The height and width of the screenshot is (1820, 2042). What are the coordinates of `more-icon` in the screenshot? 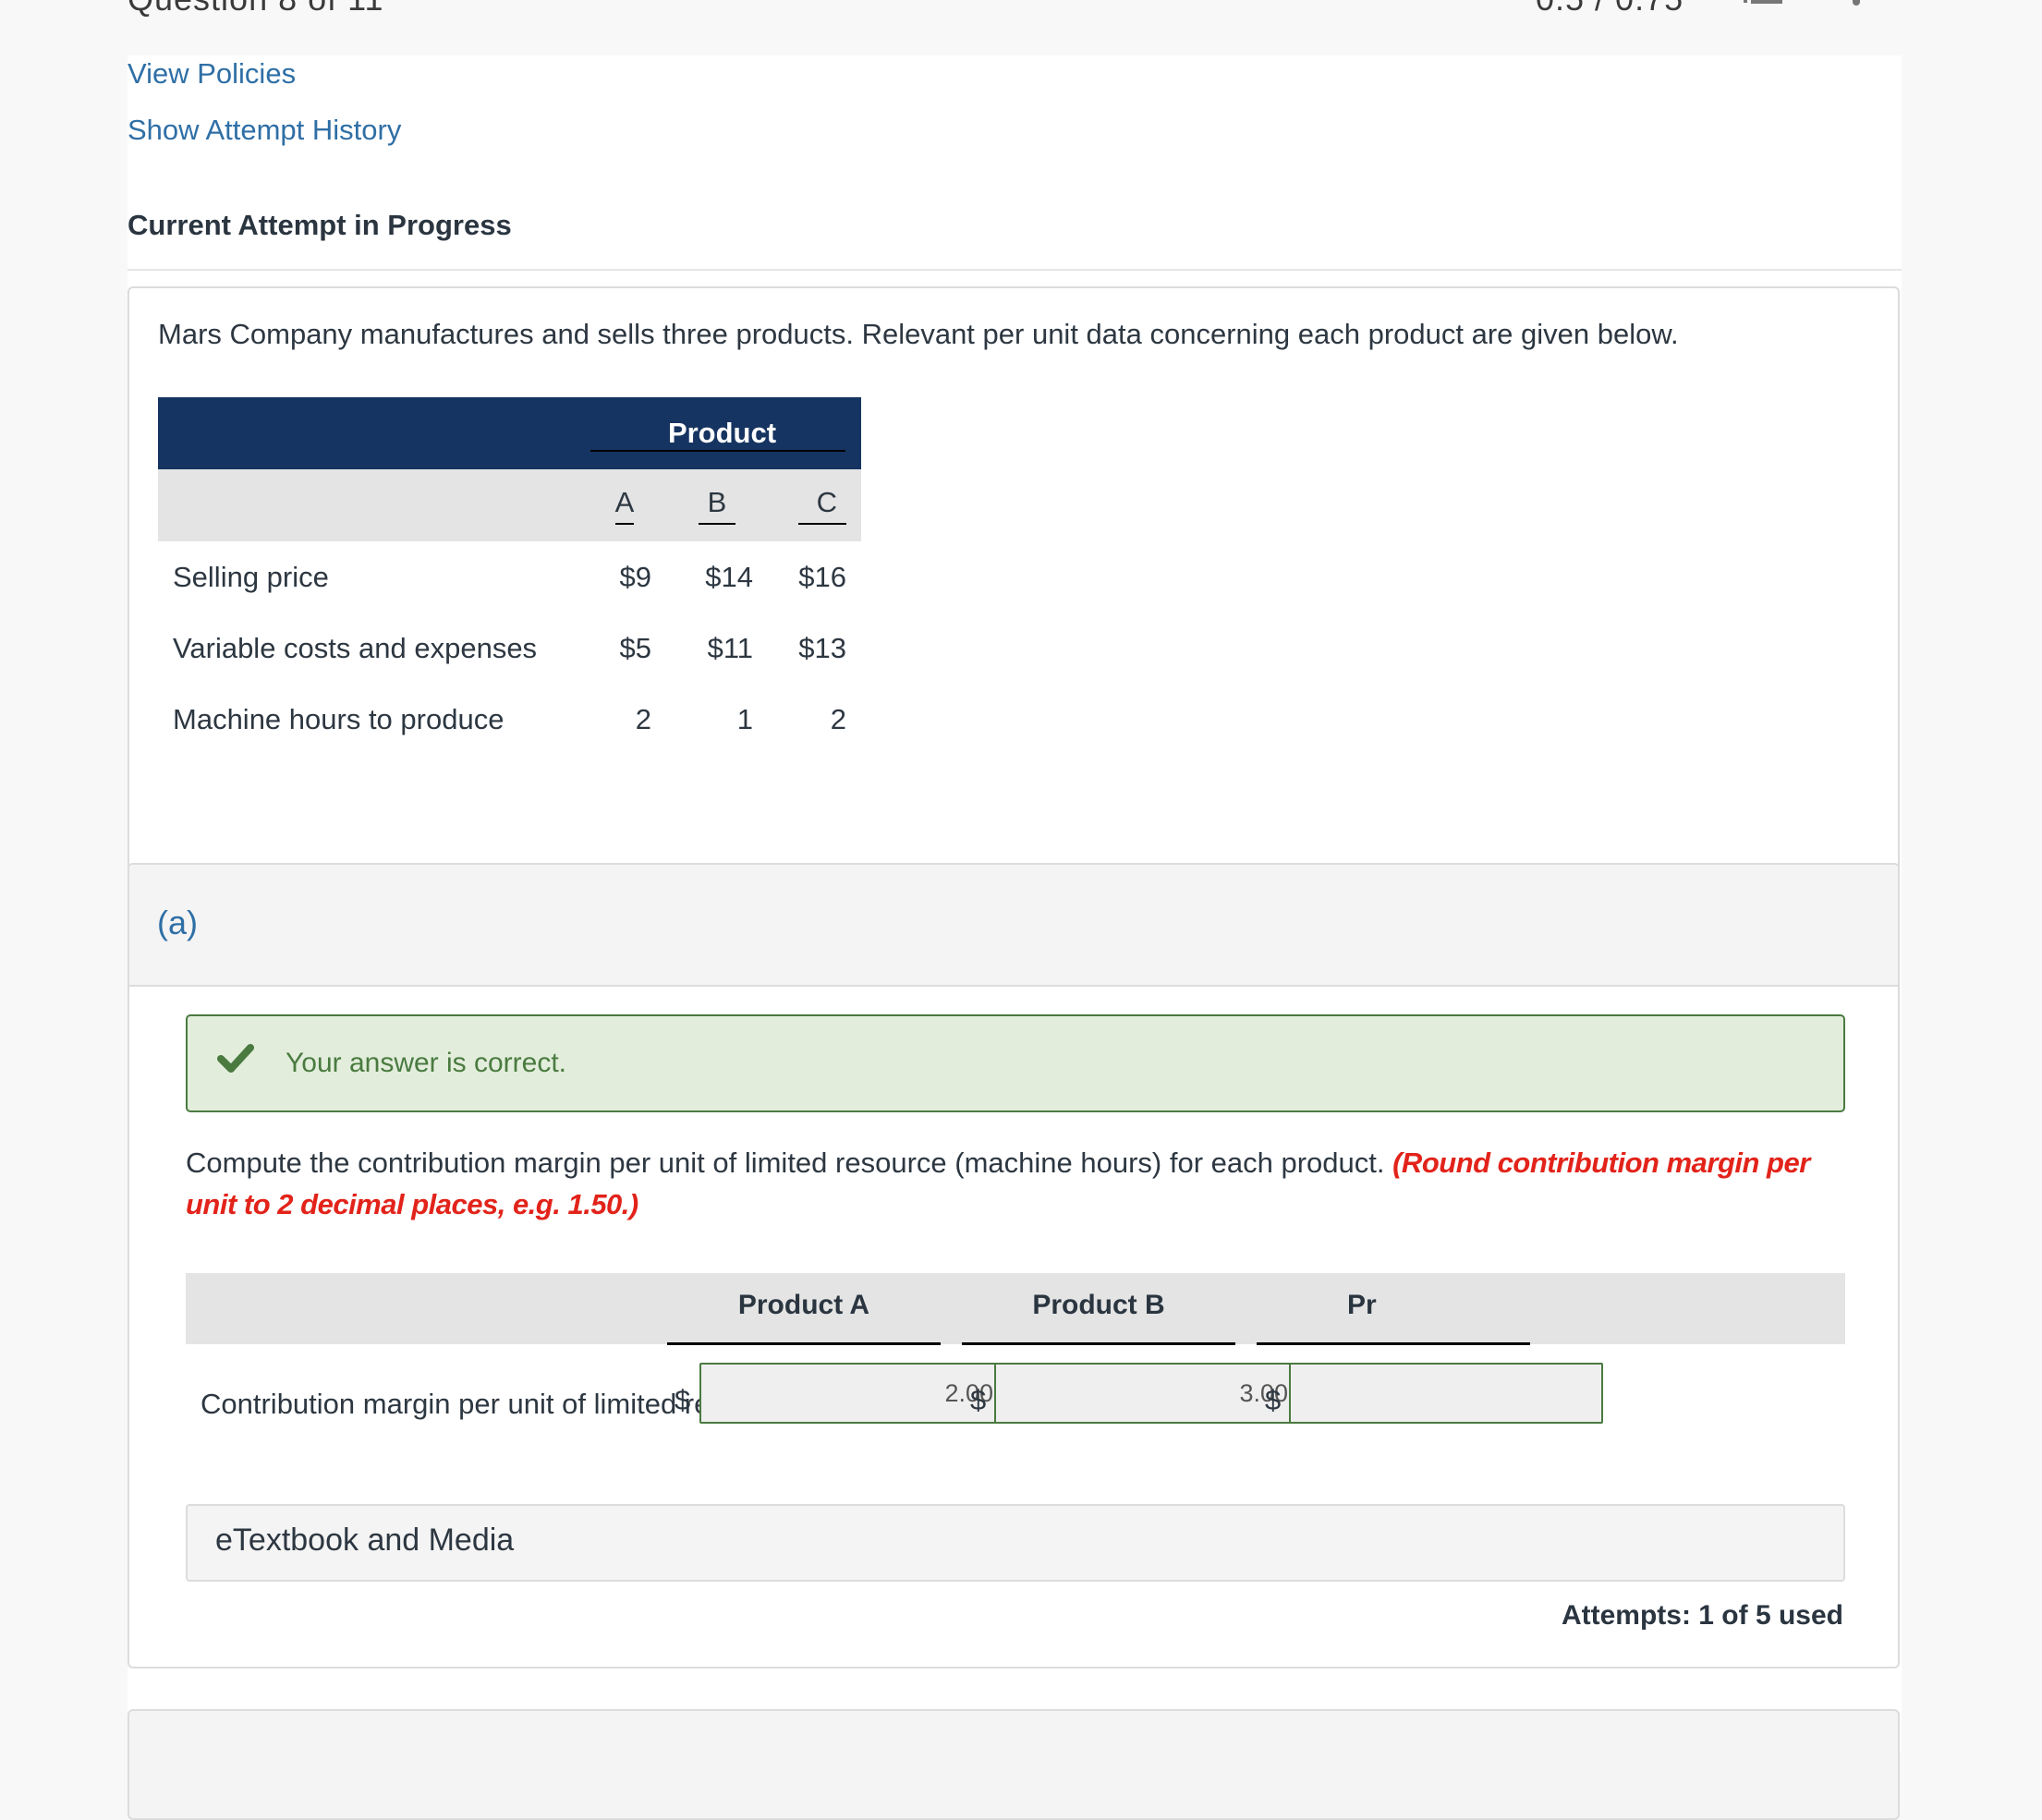 It's located at (1856, 3).